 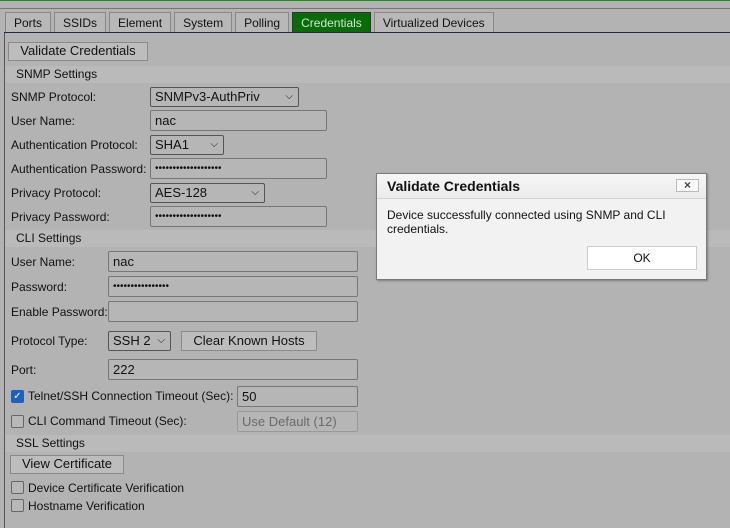 What do you see at coordinates (297, 396) in the screenshot?
I see `conn-timeout-input: 50` at bounding box center [297, 396].